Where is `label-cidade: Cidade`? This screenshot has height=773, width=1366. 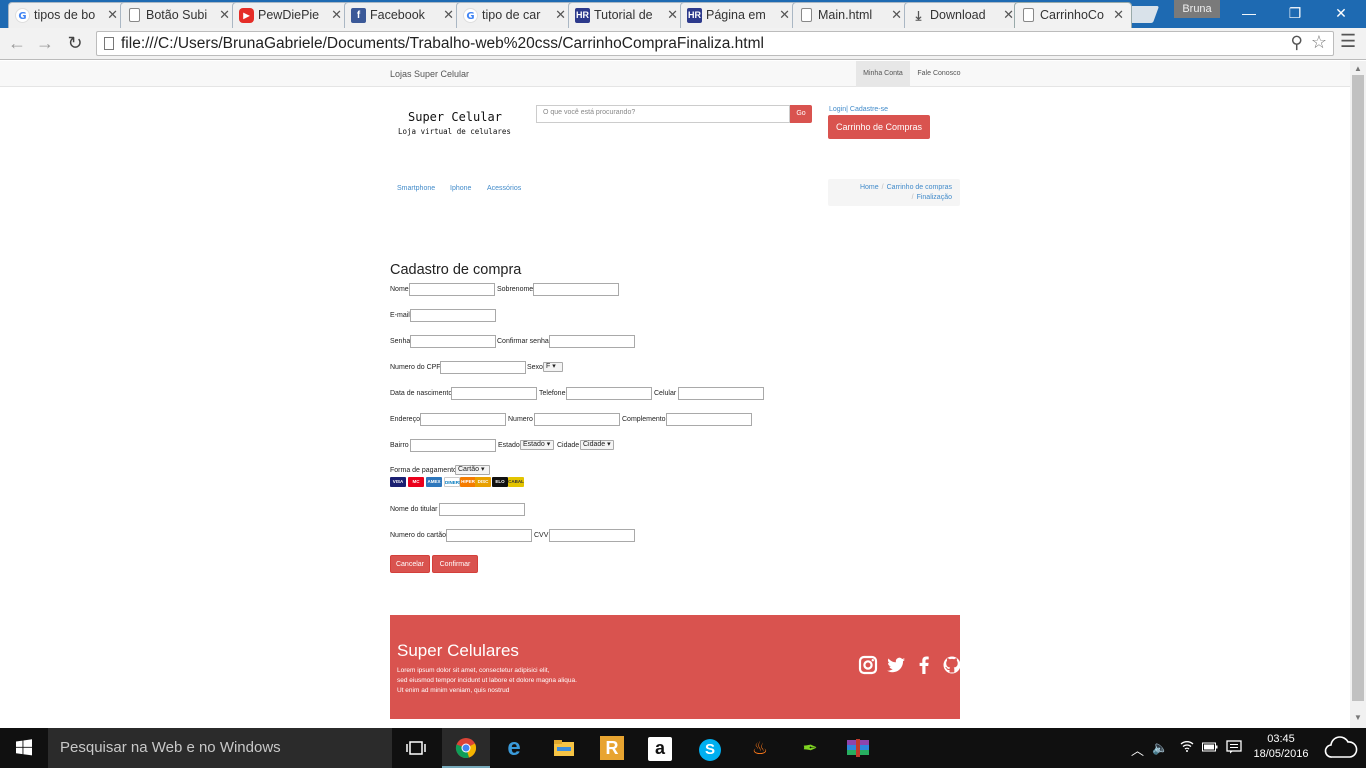 label-cidade: Cidade is located at coordinates (568, 445).